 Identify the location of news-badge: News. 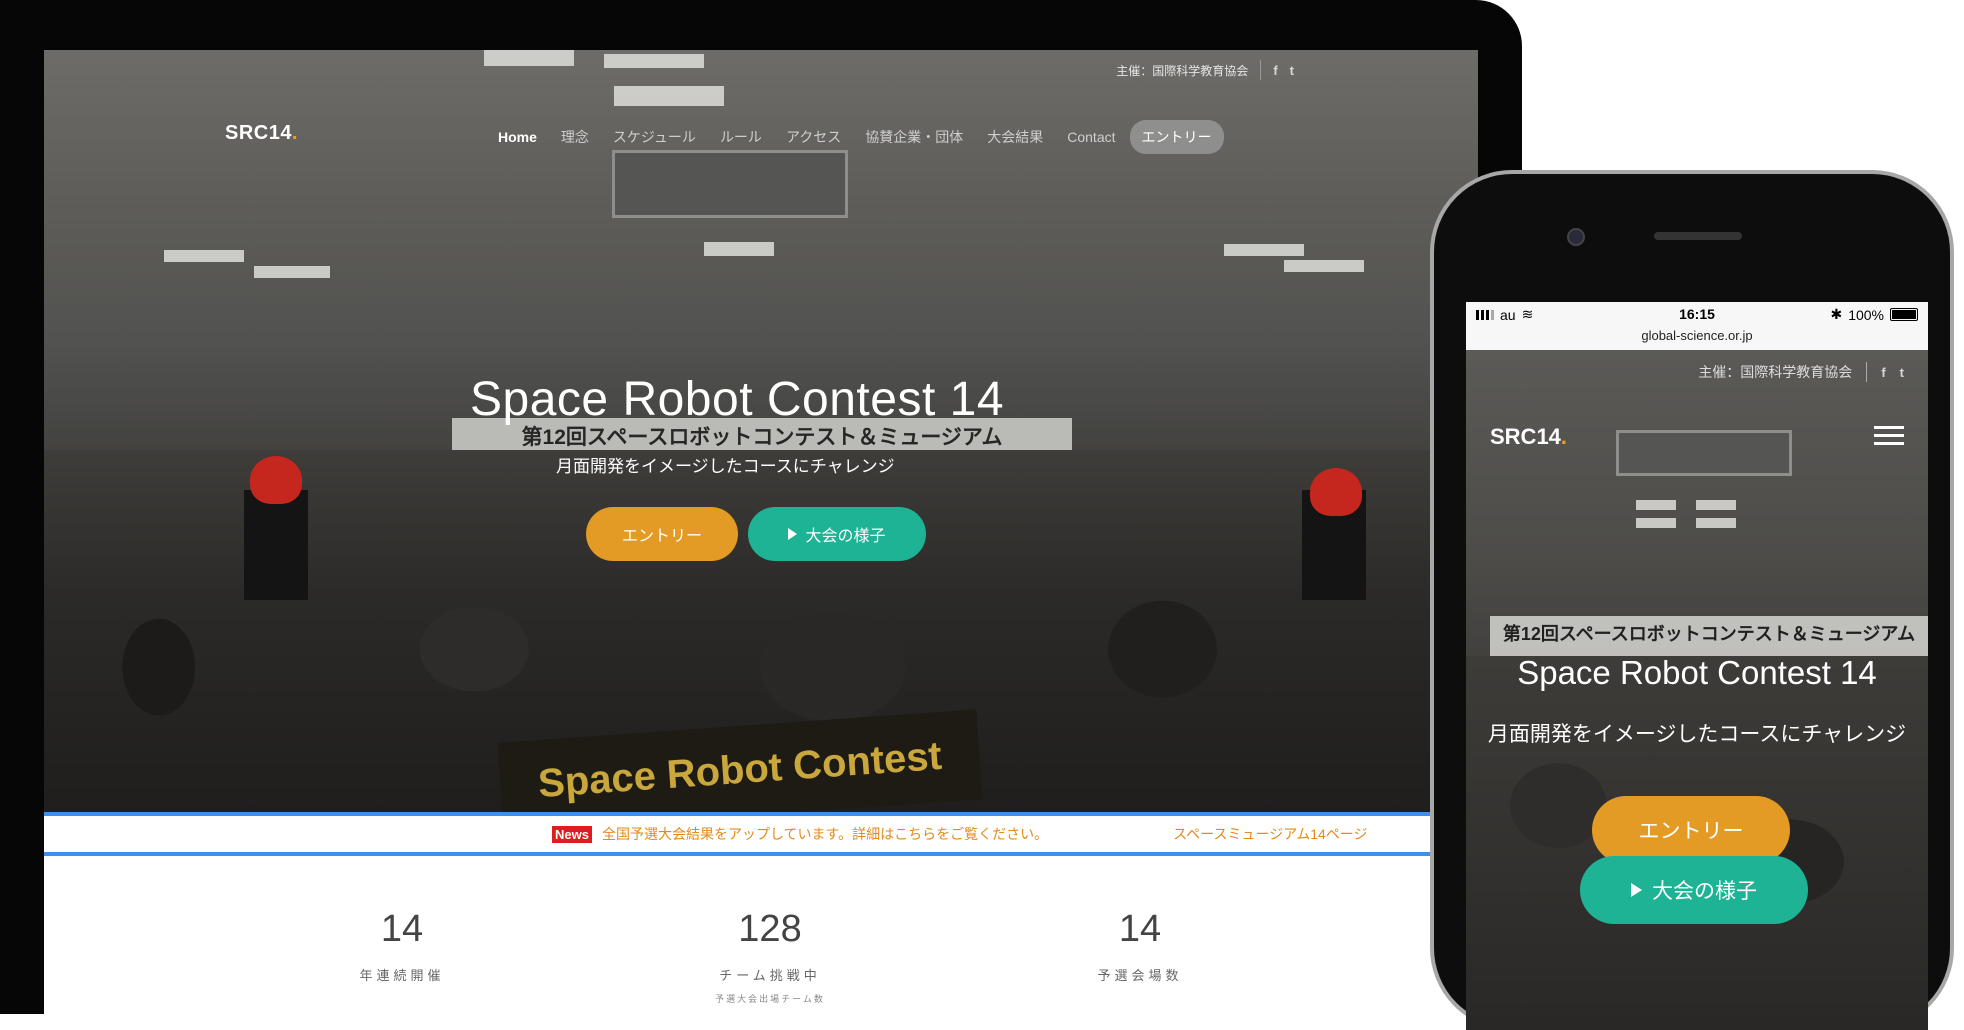
(572, 834).